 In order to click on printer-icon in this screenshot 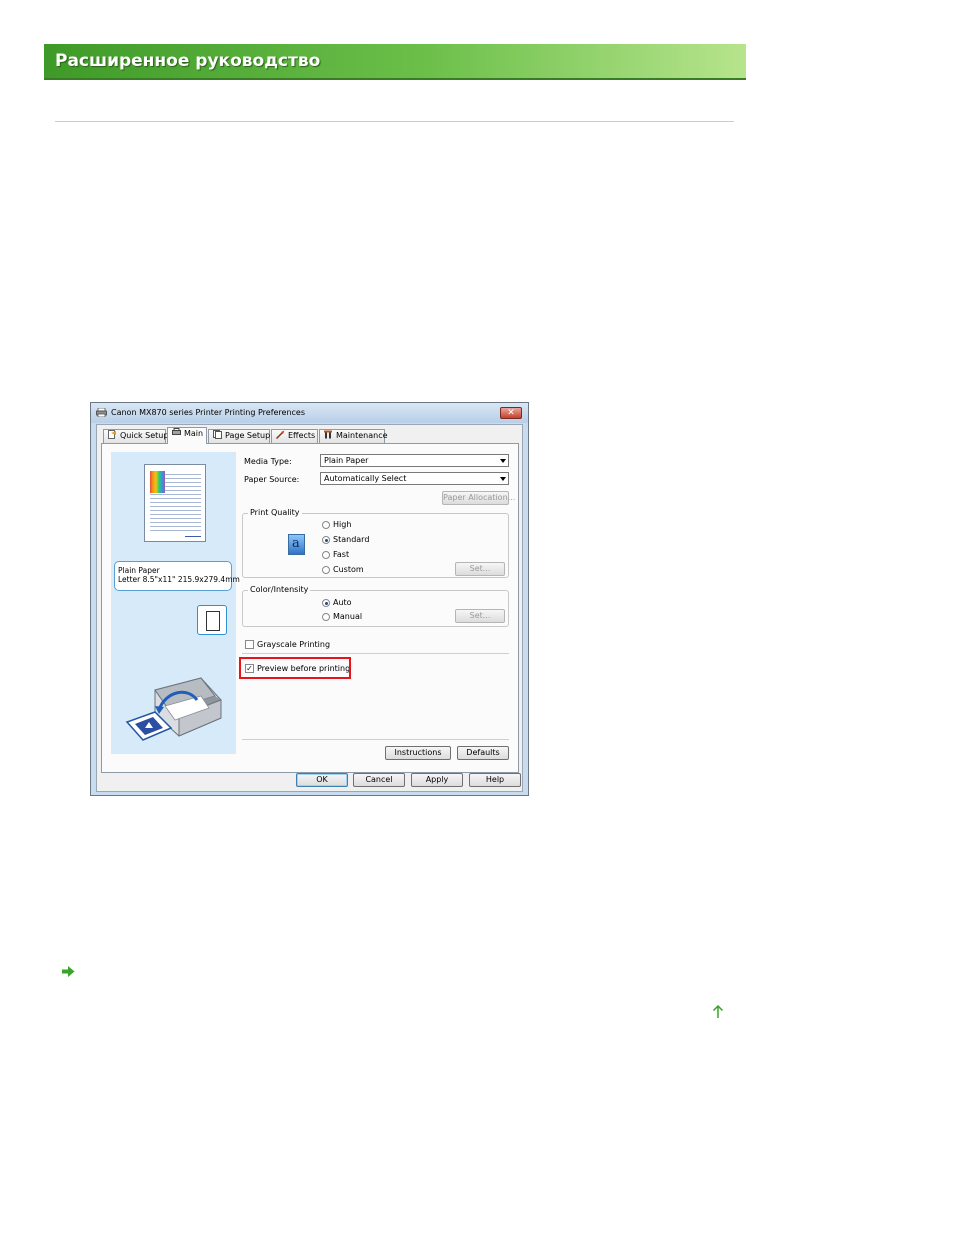, I will do `click(101, 412)`.